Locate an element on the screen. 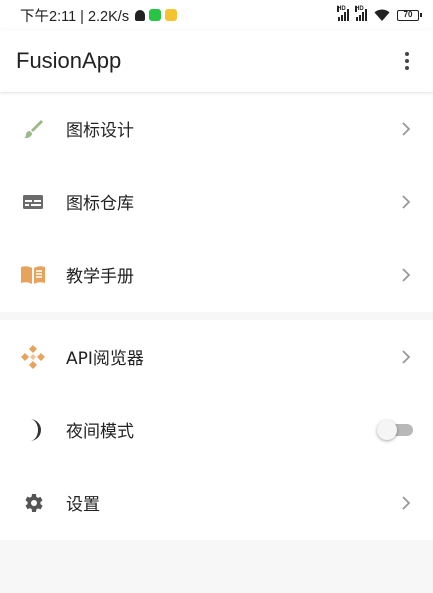  menu-item-api-viewer: API阅览器 is located at coordinates (216, 356).